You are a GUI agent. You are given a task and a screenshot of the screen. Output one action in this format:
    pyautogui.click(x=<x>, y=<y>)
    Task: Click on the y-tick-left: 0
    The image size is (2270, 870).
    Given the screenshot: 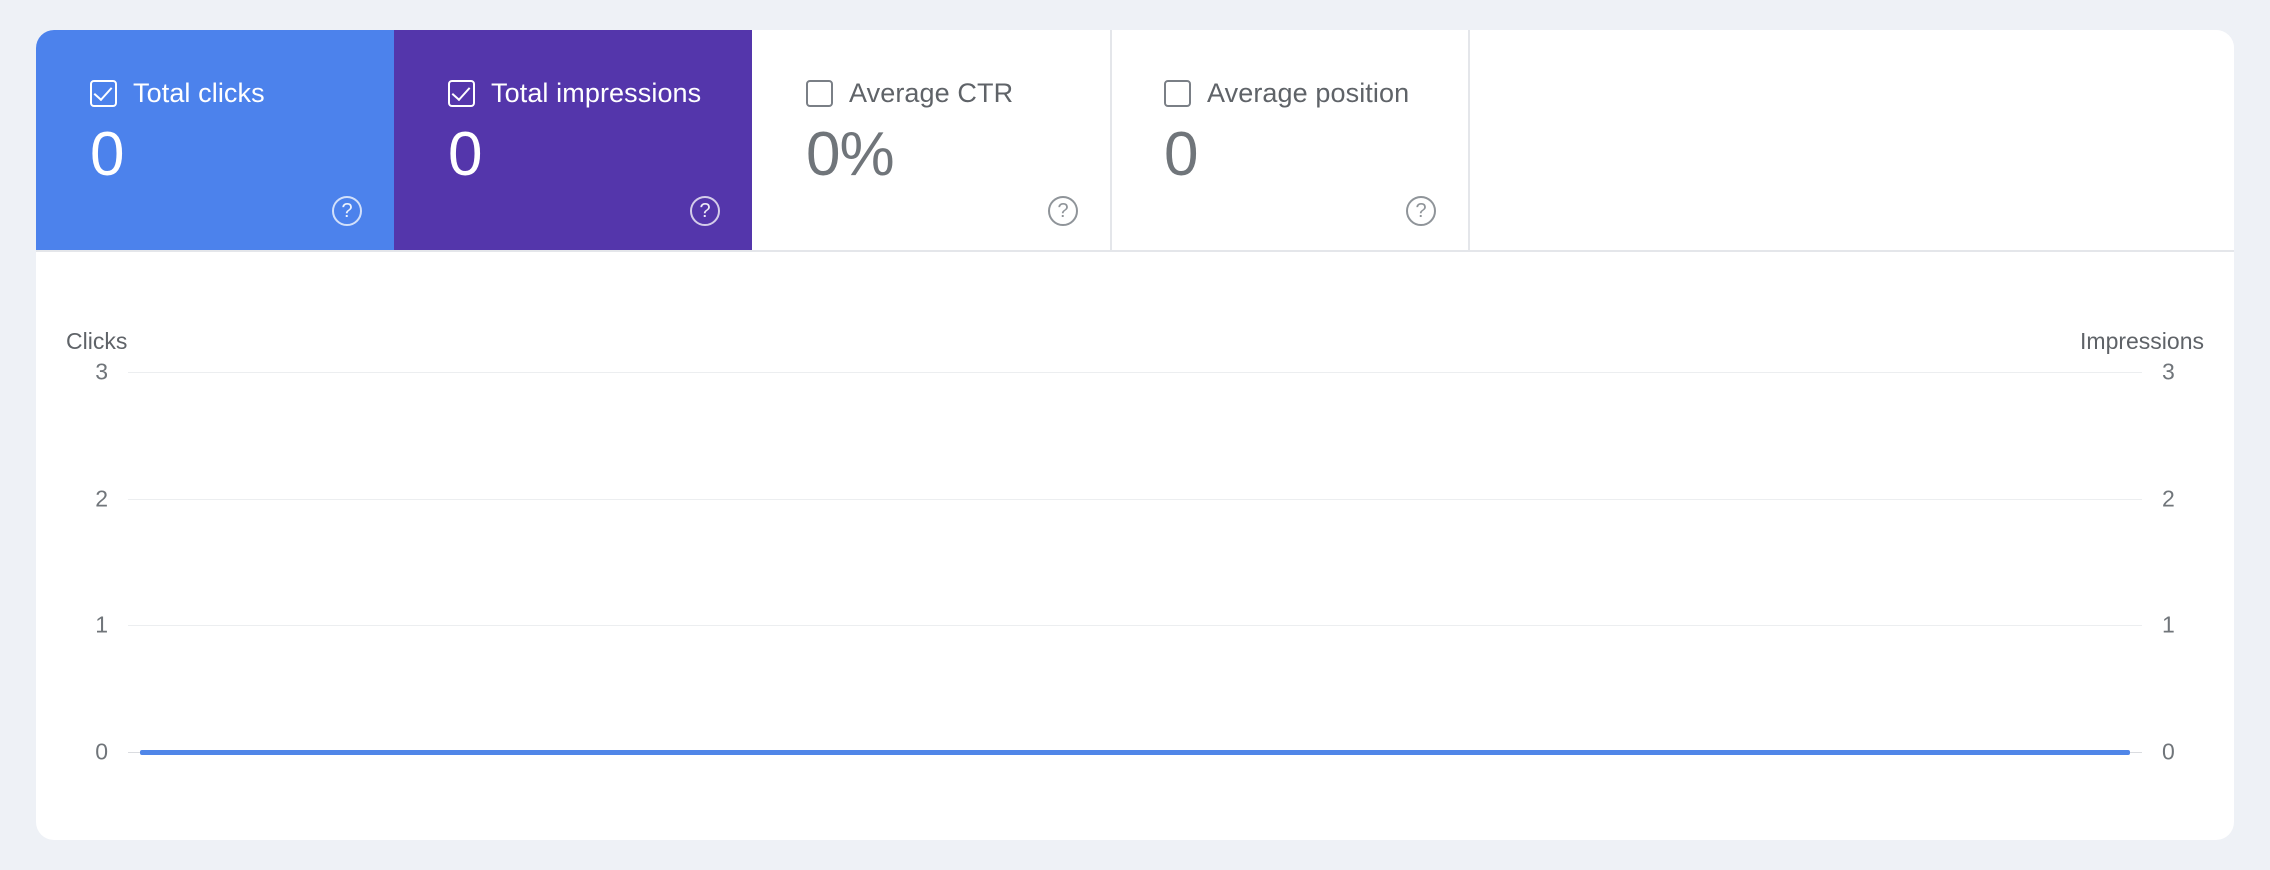 What is the action you would take?
    pyautogui.click(x=101, y=751)
    